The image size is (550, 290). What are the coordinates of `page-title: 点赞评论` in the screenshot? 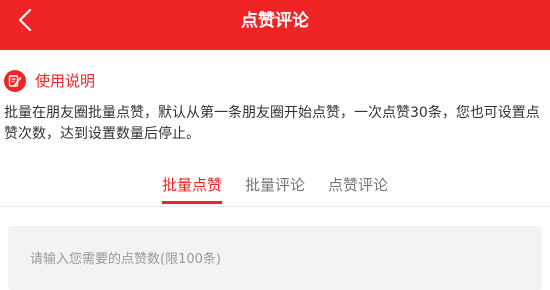 It's located at (275, 21).